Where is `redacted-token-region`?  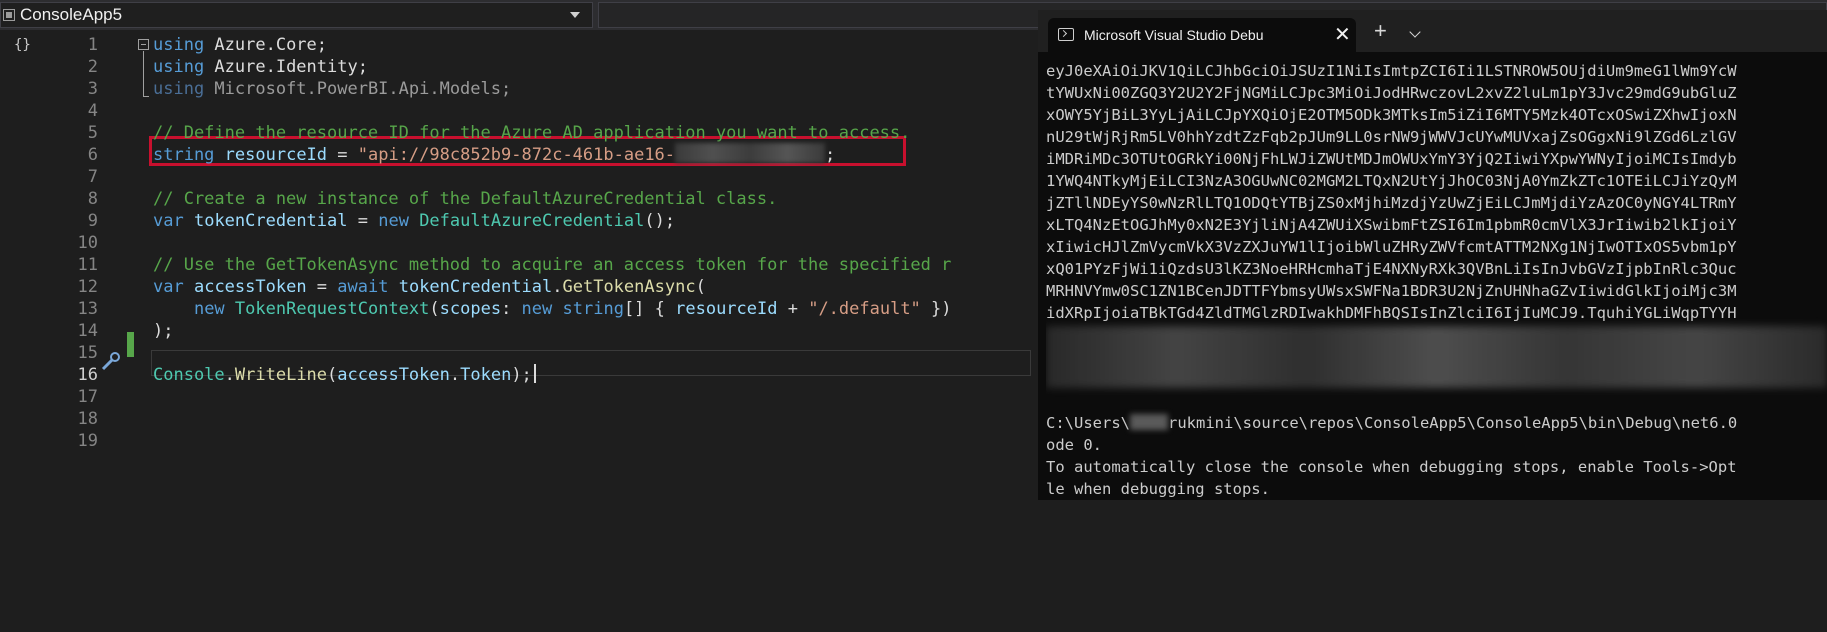 redacted-token-region is located at coordinates (1436, 357).